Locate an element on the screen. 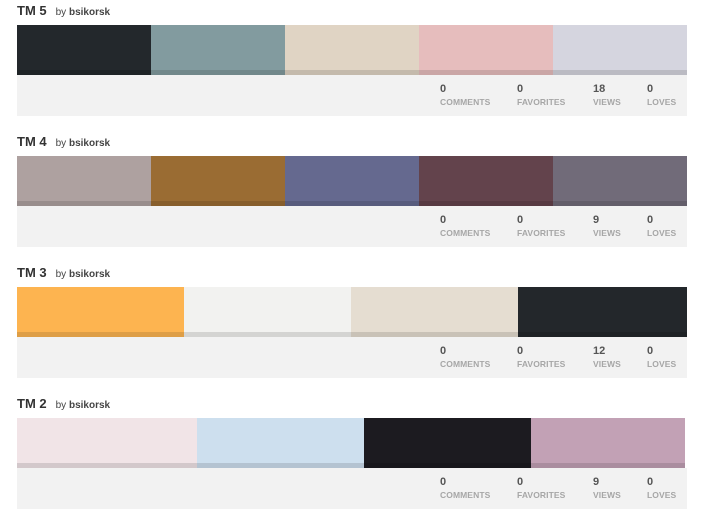 The height and width of the screenshot is (523, 704). palette-stats: 0 COMMENTS 0 FAVORITES 12 VIEWS 0 LOVES is located at coordinates (352, 357).